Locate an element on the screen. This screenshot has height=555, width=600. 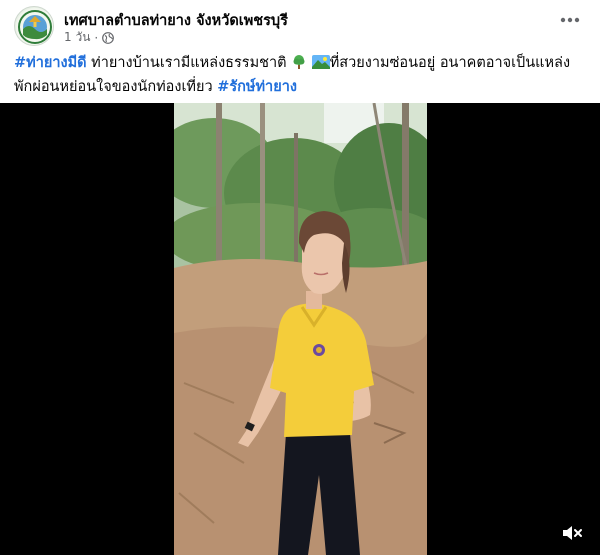
mute-button is located at coordinates (572, 533).